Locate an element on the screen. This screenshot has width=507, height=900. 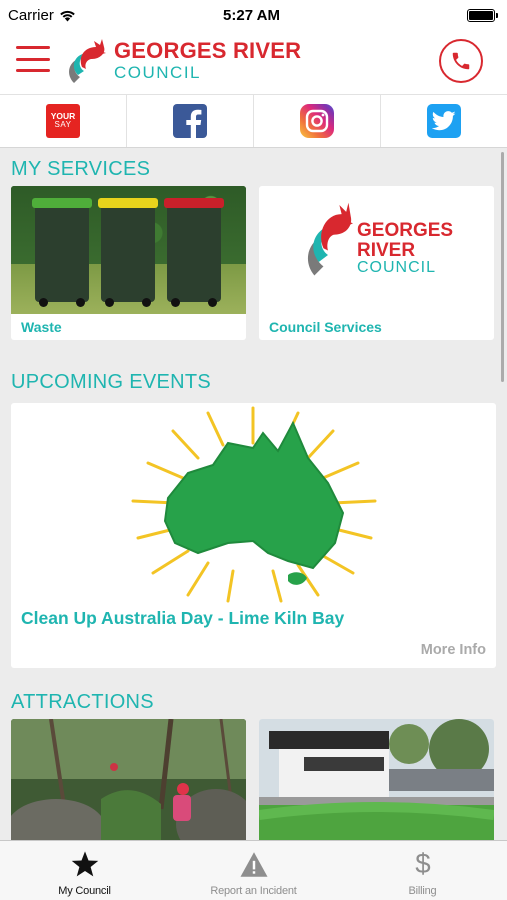
waste-bins-image is located at coordinates (128, 250).